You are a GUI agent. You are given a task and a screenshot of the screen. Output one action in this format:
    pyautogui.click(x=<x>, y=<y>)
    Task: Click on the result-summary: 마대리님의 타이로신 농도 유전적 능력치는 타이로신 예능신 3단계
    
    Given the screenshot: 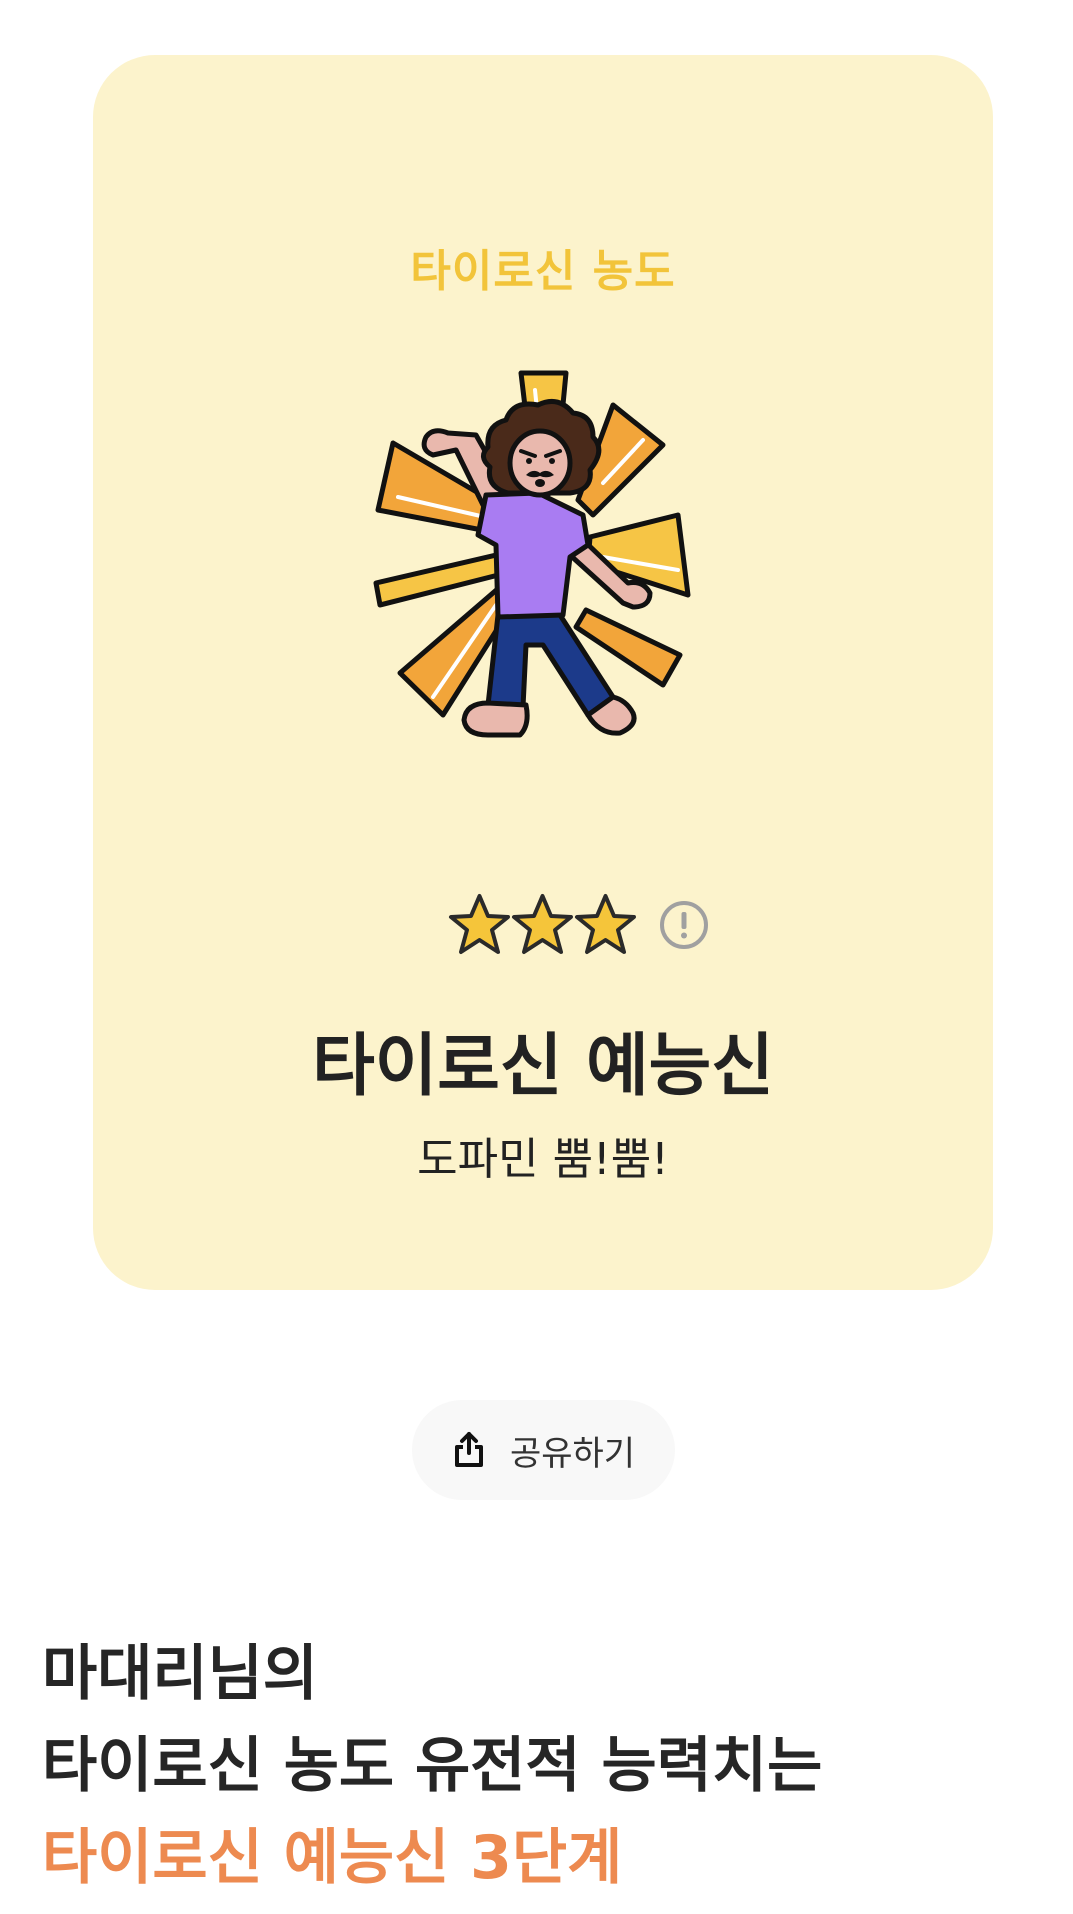 What is the action you would take?
    pyautogui.click(x=432, y=1766)
    